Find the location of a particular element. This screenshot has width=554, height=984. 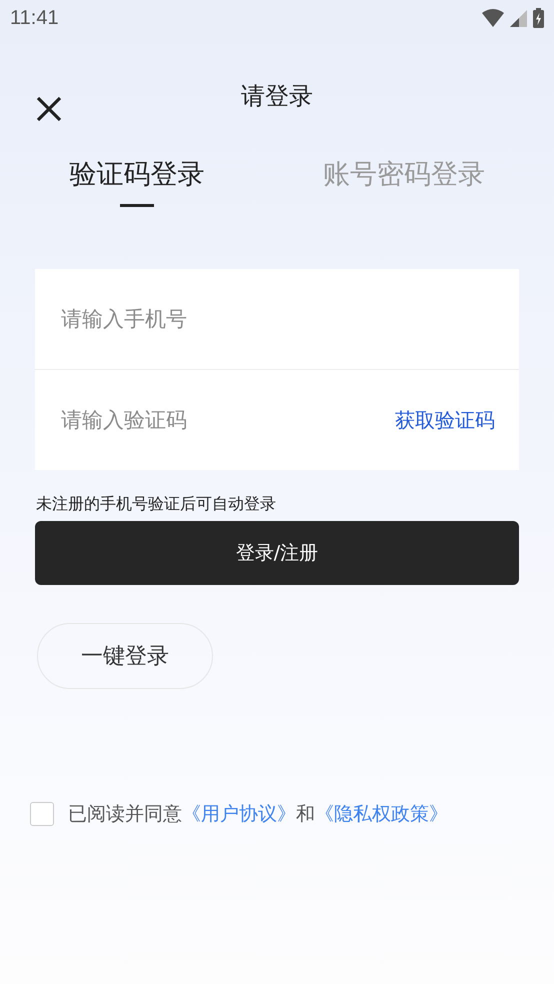

policy-link: 《用户协议》 is located at coordinates (239, 814).